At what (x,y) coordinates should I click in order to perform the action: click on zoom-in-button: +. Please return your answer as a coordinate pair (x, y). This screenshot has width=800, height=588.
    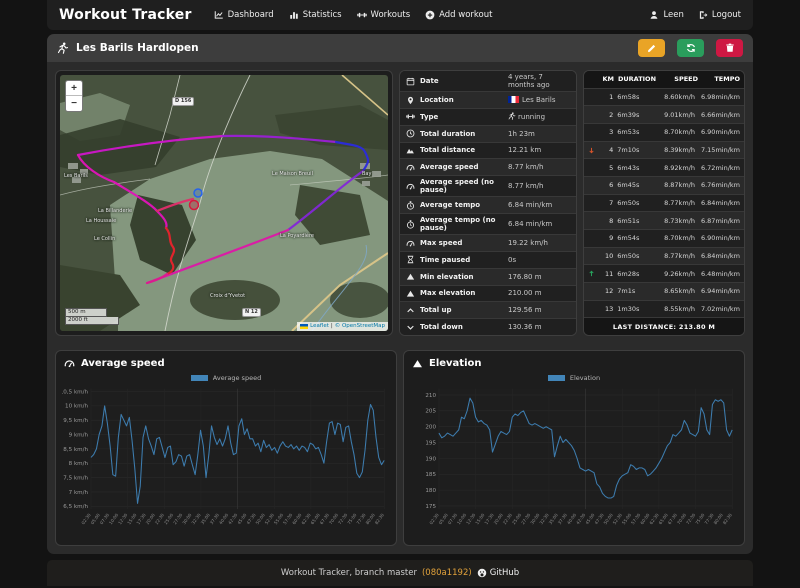
    Looking at the image, I should click on (74, 88).